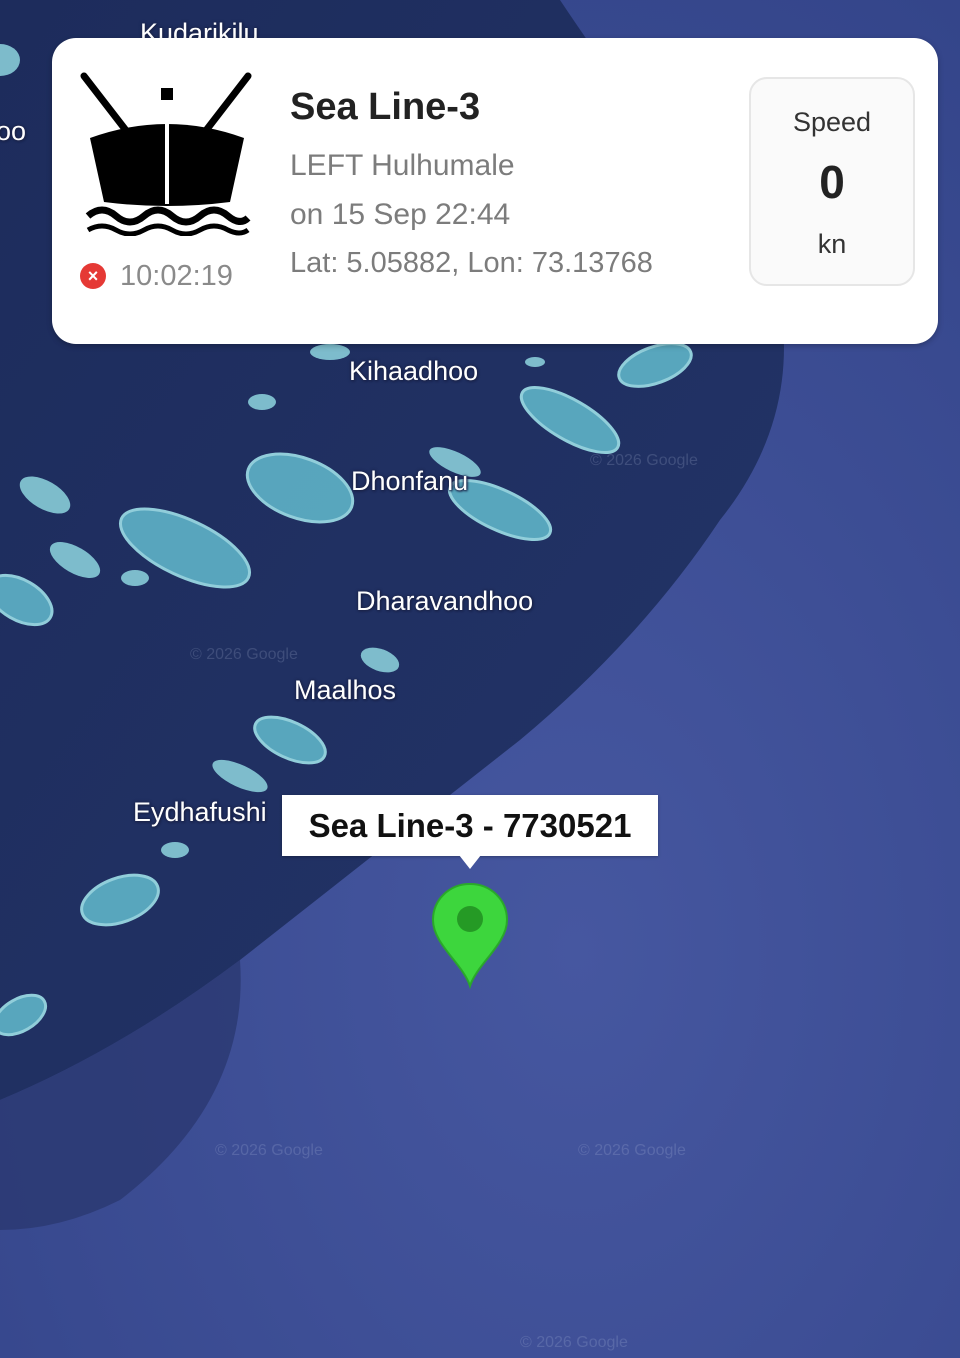 This screenshot has width=960, height=1358. I want to click on vessel-coordinates: Lat: 5.05882, Lon: 73.13768, so click(471, 263).